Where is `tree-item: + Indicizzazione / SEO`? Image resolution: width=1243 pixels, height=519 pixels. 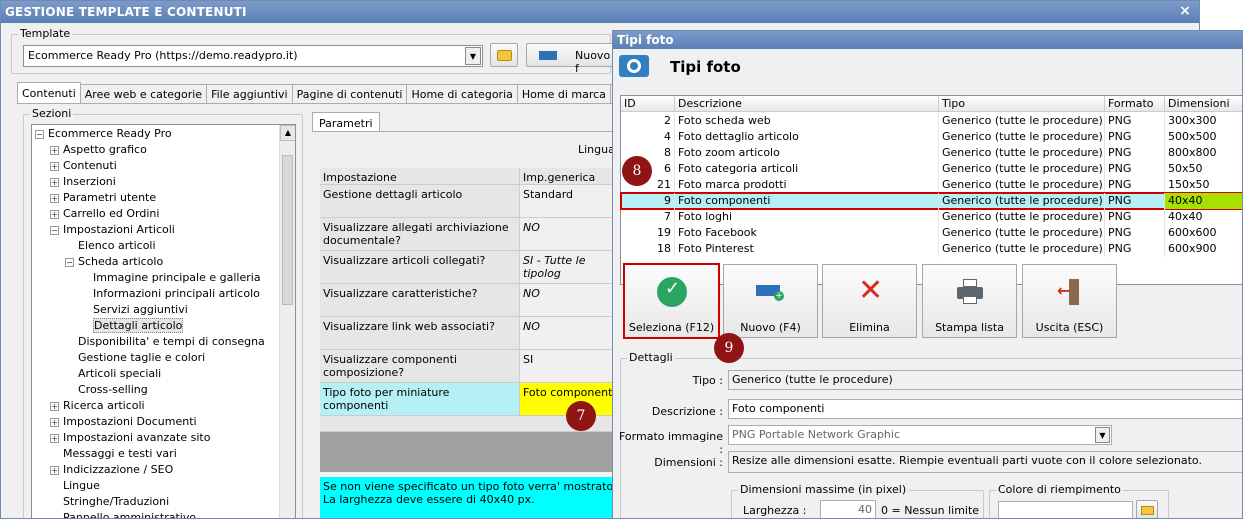
tree-item: + Indicizzazione / SEO is located at coordinates (111, 470).